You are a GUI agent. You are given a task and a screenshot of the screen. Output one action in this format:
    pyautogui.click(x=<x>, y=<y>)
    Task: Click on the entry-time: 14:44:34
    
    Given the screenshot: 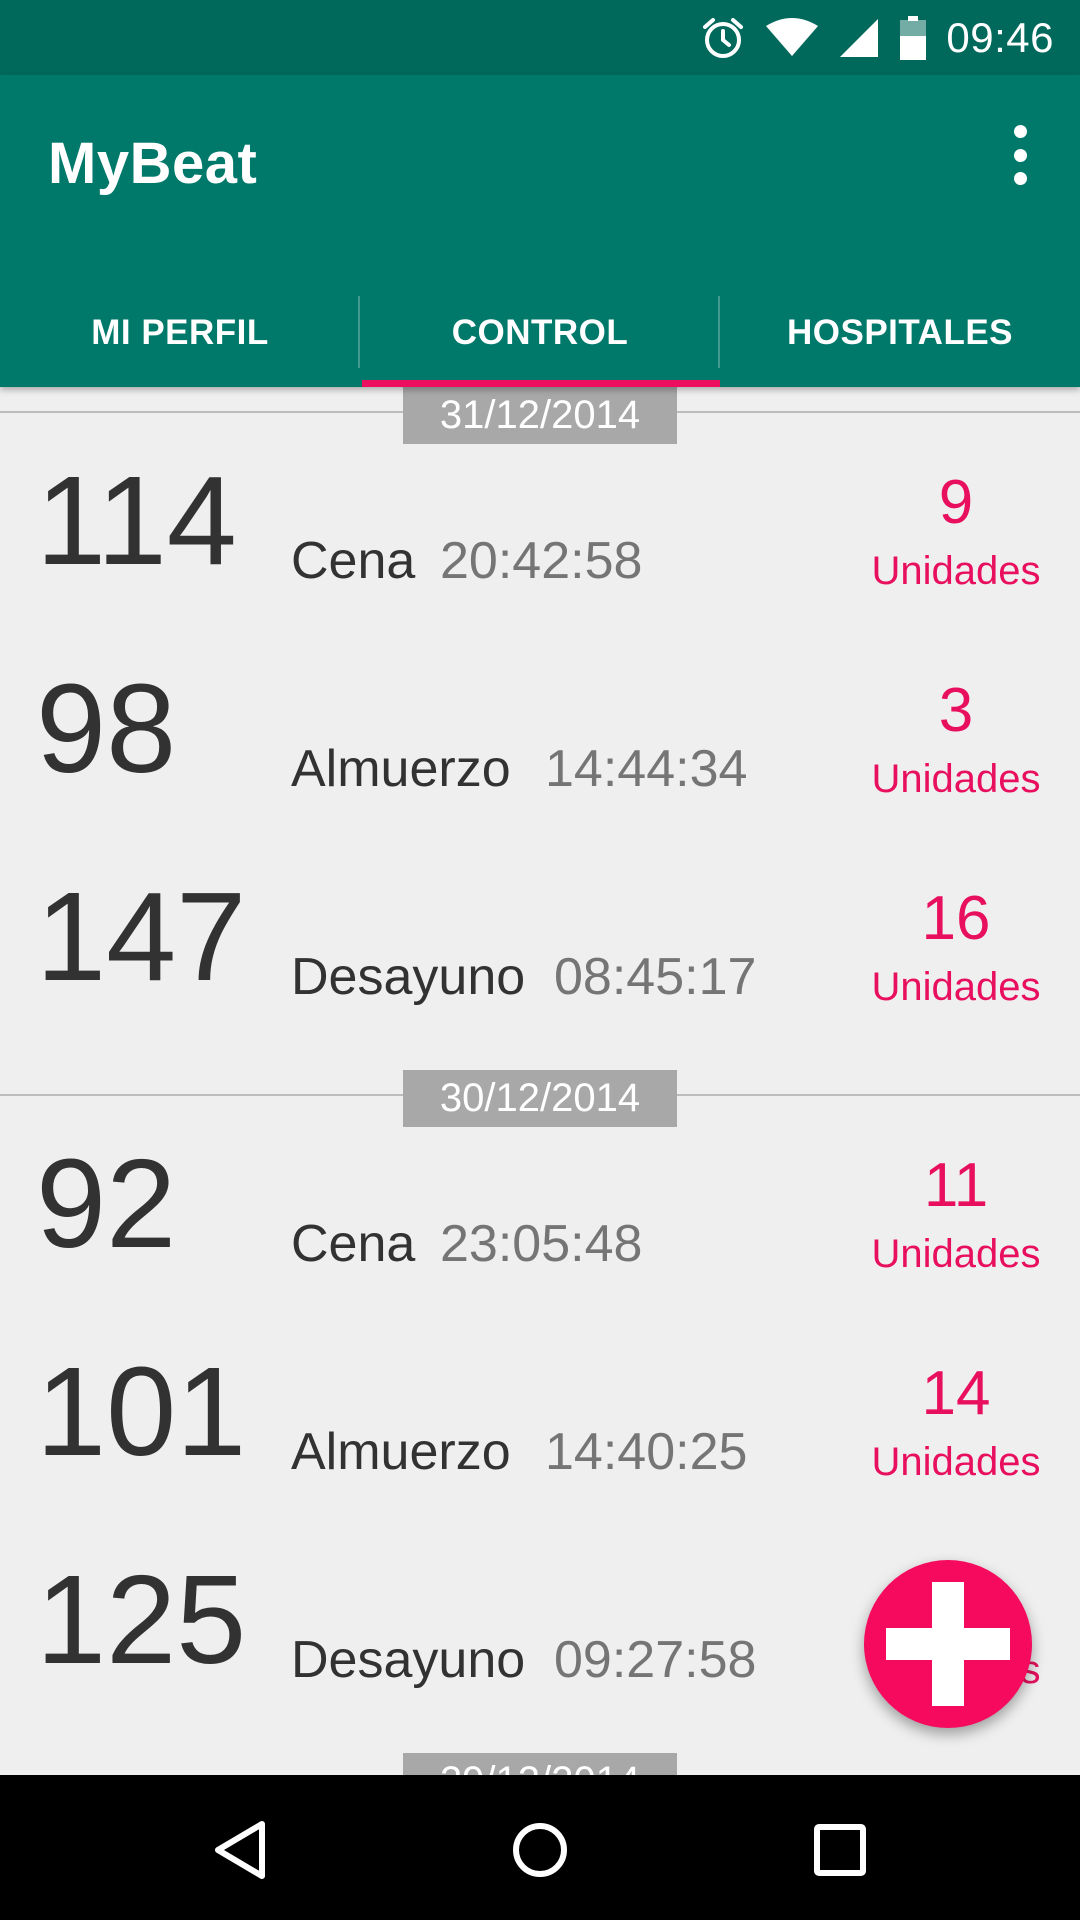 What is the action you would take?
    pyautogui.click(x=646, y=769)
    